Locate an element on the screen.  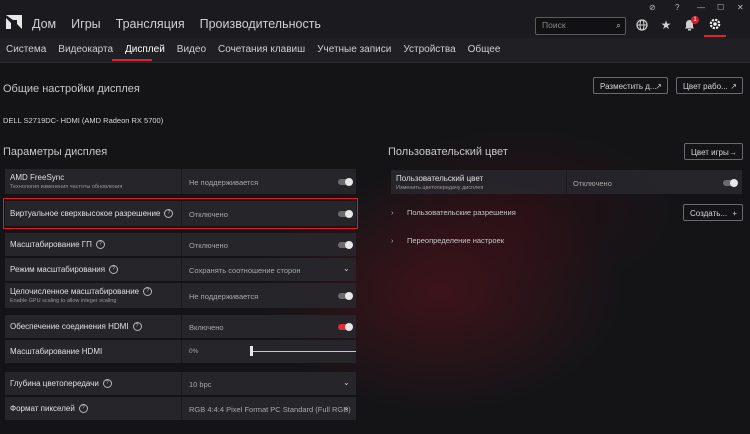
freesync-toggle is located at coordinates (345, 182).